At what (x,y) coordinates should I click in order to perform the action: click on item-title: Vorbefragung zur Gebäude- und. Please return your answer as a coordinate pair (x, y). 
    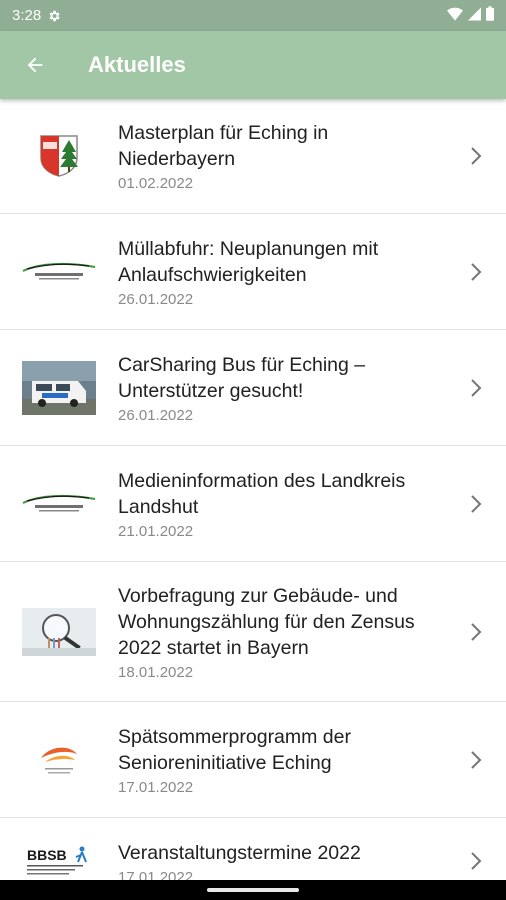
    Looking at the image, I should click on (258, 595).